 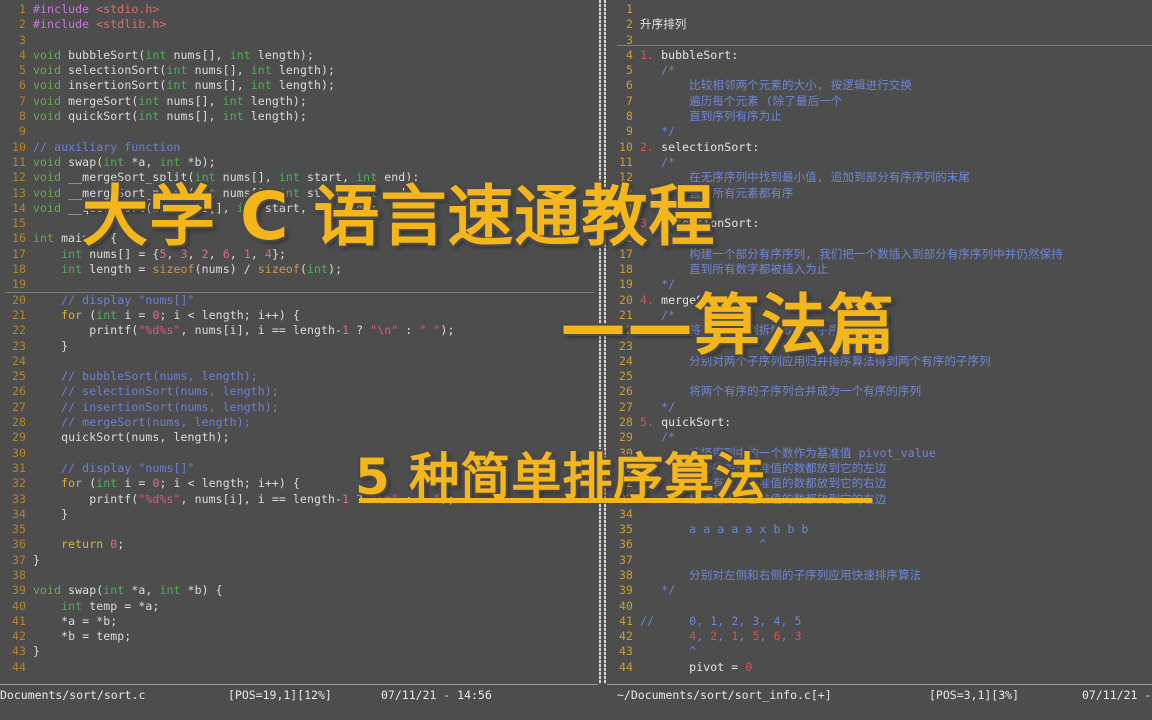 I want to click on code-line: 26 将两个有序的子序列合并成为一个有序的序列, so click(x=879, y=391).